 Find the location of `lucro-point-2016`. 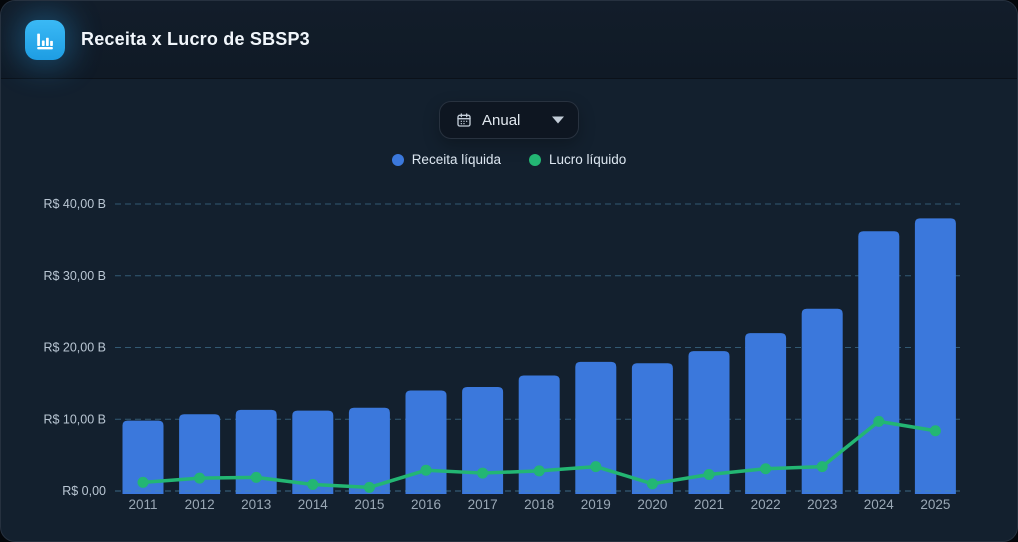

lucro-point-2016 is located at coordinates (426, 470).